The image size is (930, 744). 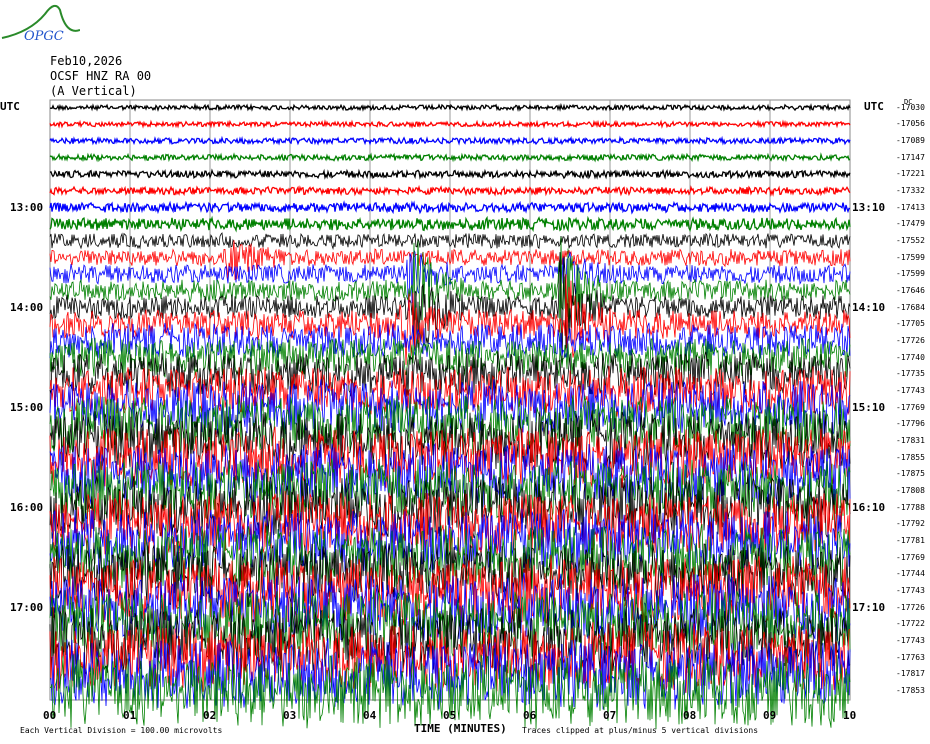 I want to click on trace-dc-offset: -17552, so click(x=910, y=240).